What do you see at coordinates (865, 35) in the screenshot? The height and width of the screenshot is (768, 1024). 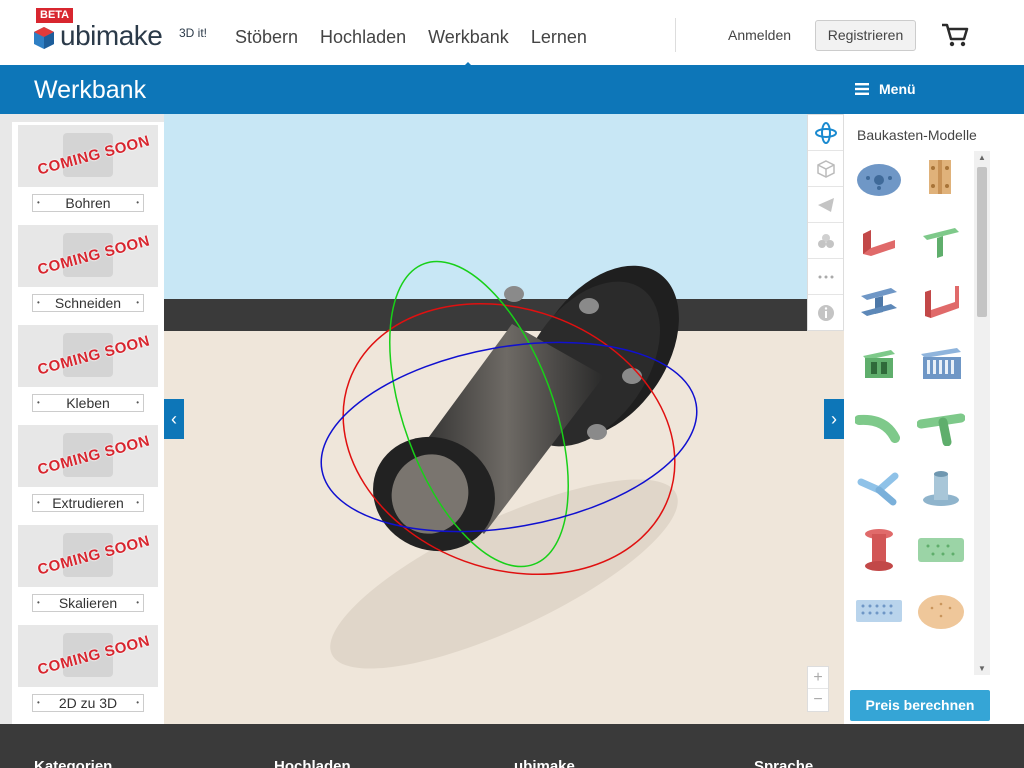 I see `register-button: Registrieren` at bounding box center [865, 35].